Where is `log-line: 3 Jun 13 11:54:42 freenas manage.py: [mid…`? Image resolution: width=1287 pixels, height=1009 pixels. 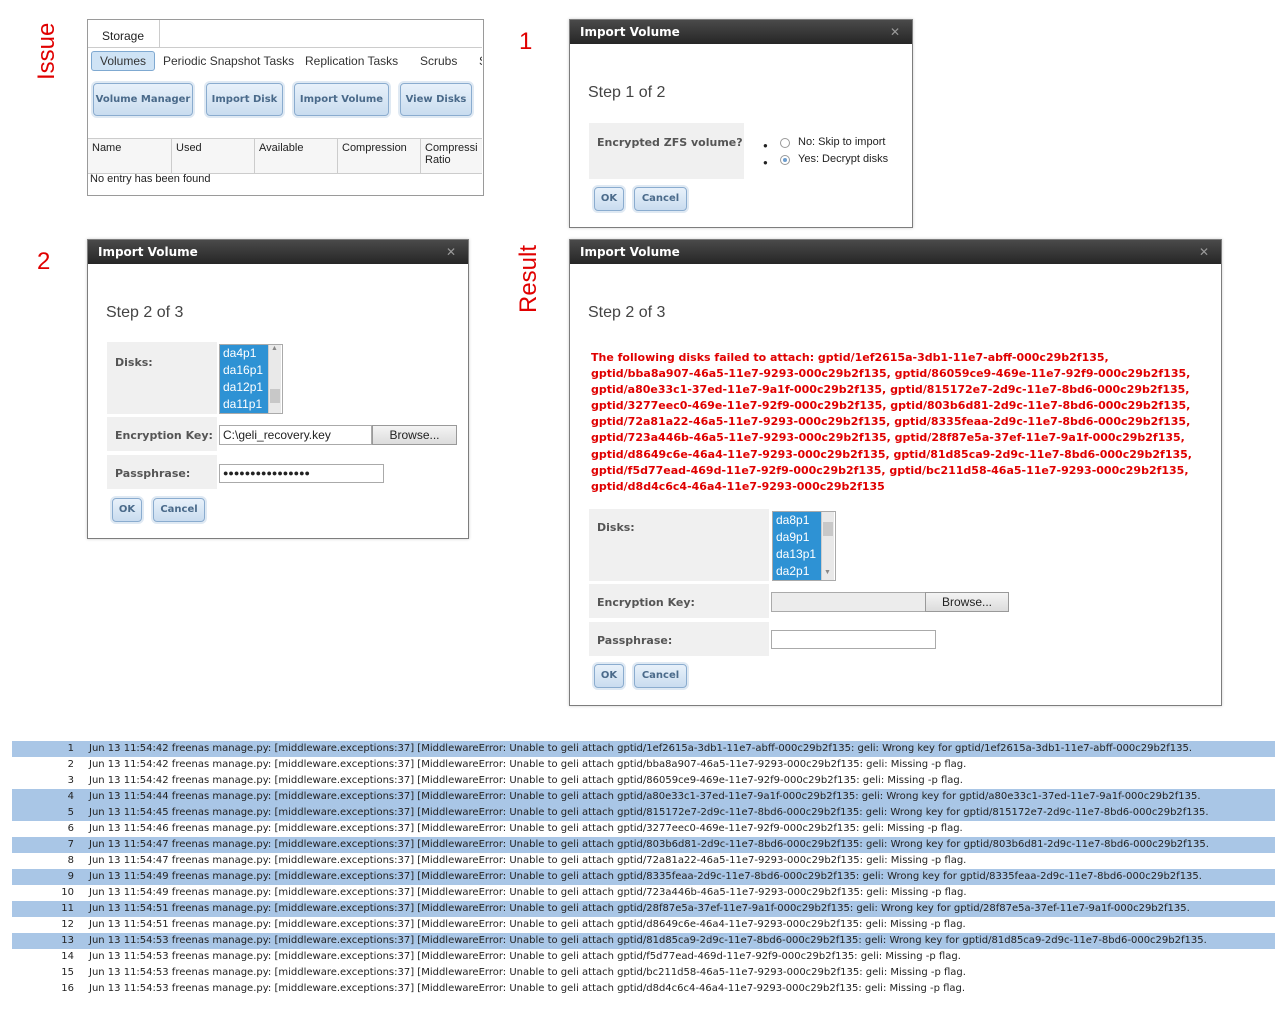 log-line: 3 Jun 13 11:54:42 freenas manage.py: [mid… is located at coordinates (643, 781).